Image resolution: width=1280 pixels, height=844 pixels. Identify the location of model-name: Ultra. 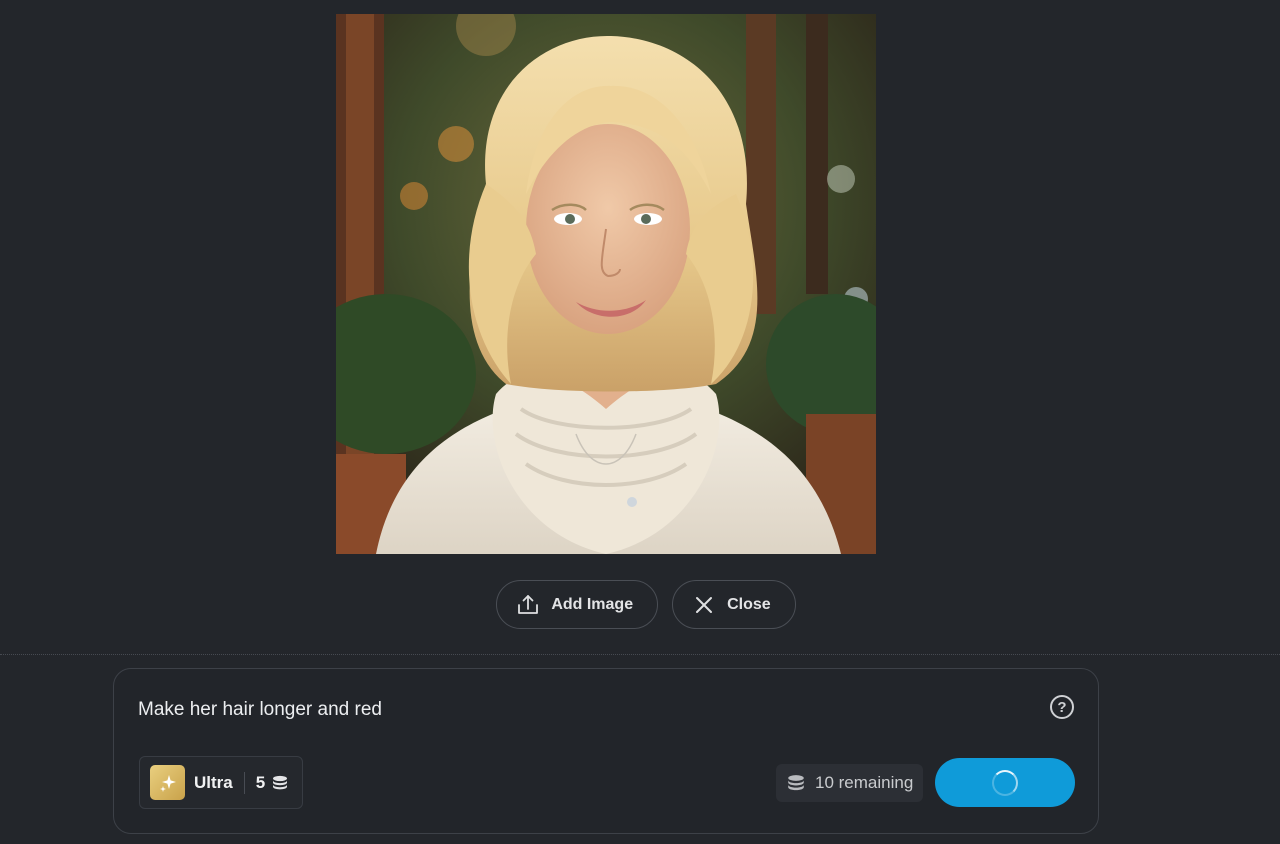
(213, 782).